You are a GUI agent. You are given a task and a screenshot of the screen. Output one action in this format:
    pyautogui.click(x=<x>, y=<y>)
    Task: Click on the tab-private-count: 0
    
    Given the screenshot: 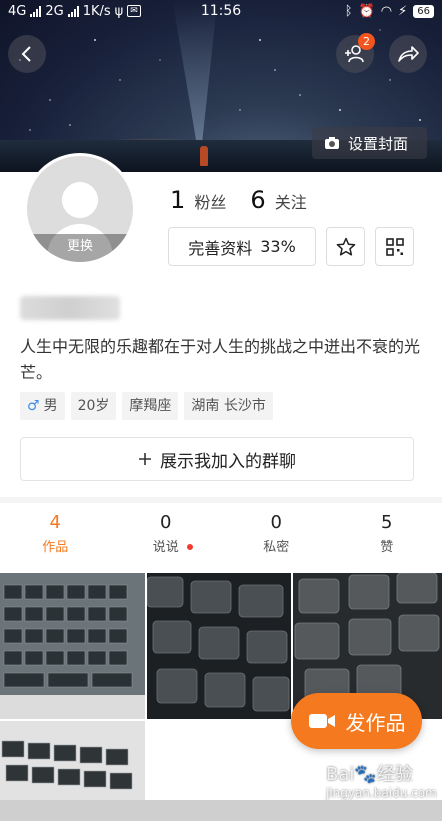 What is the action you would take?
    pyautogui.click(x=276, y=522)
    